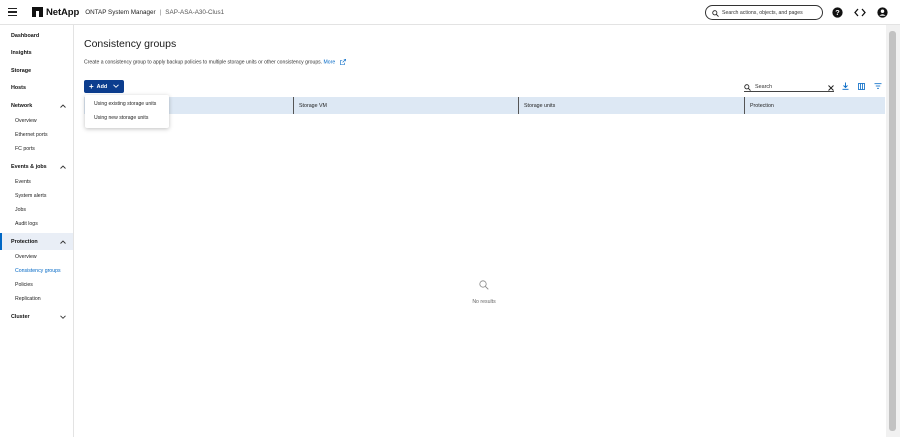  I want to click on sidebar-item-storage: Storage, so click(36, 71).